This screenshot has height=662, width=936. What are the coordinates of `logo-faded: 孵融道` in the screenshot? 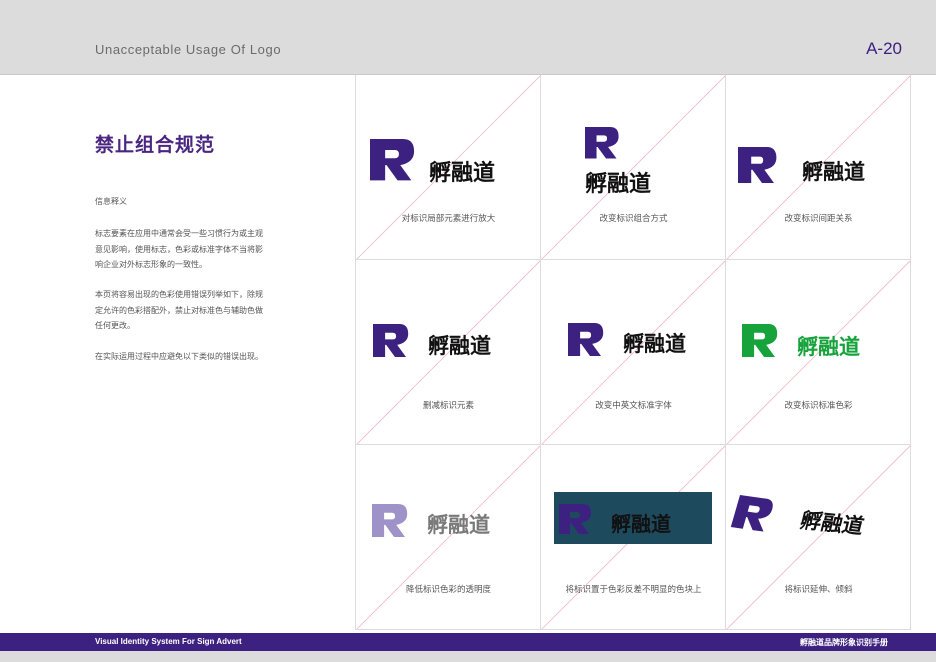 It's located at (431, 520).